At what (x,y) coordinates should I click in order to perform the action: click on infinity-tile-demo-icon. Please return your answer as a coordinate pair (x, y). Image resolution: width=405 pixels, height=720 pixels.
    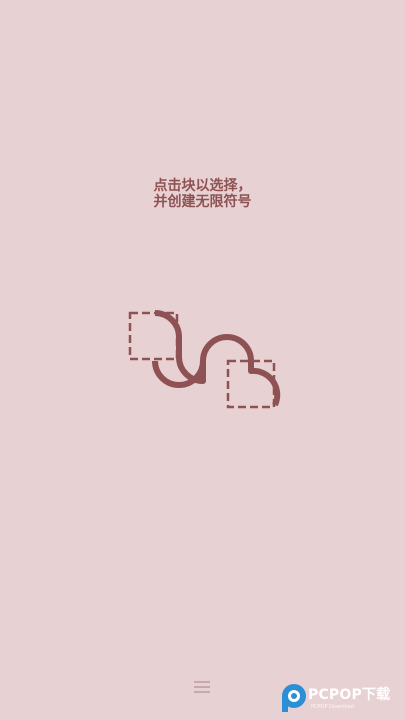
    Looking at the image, I should click on (204, 359).